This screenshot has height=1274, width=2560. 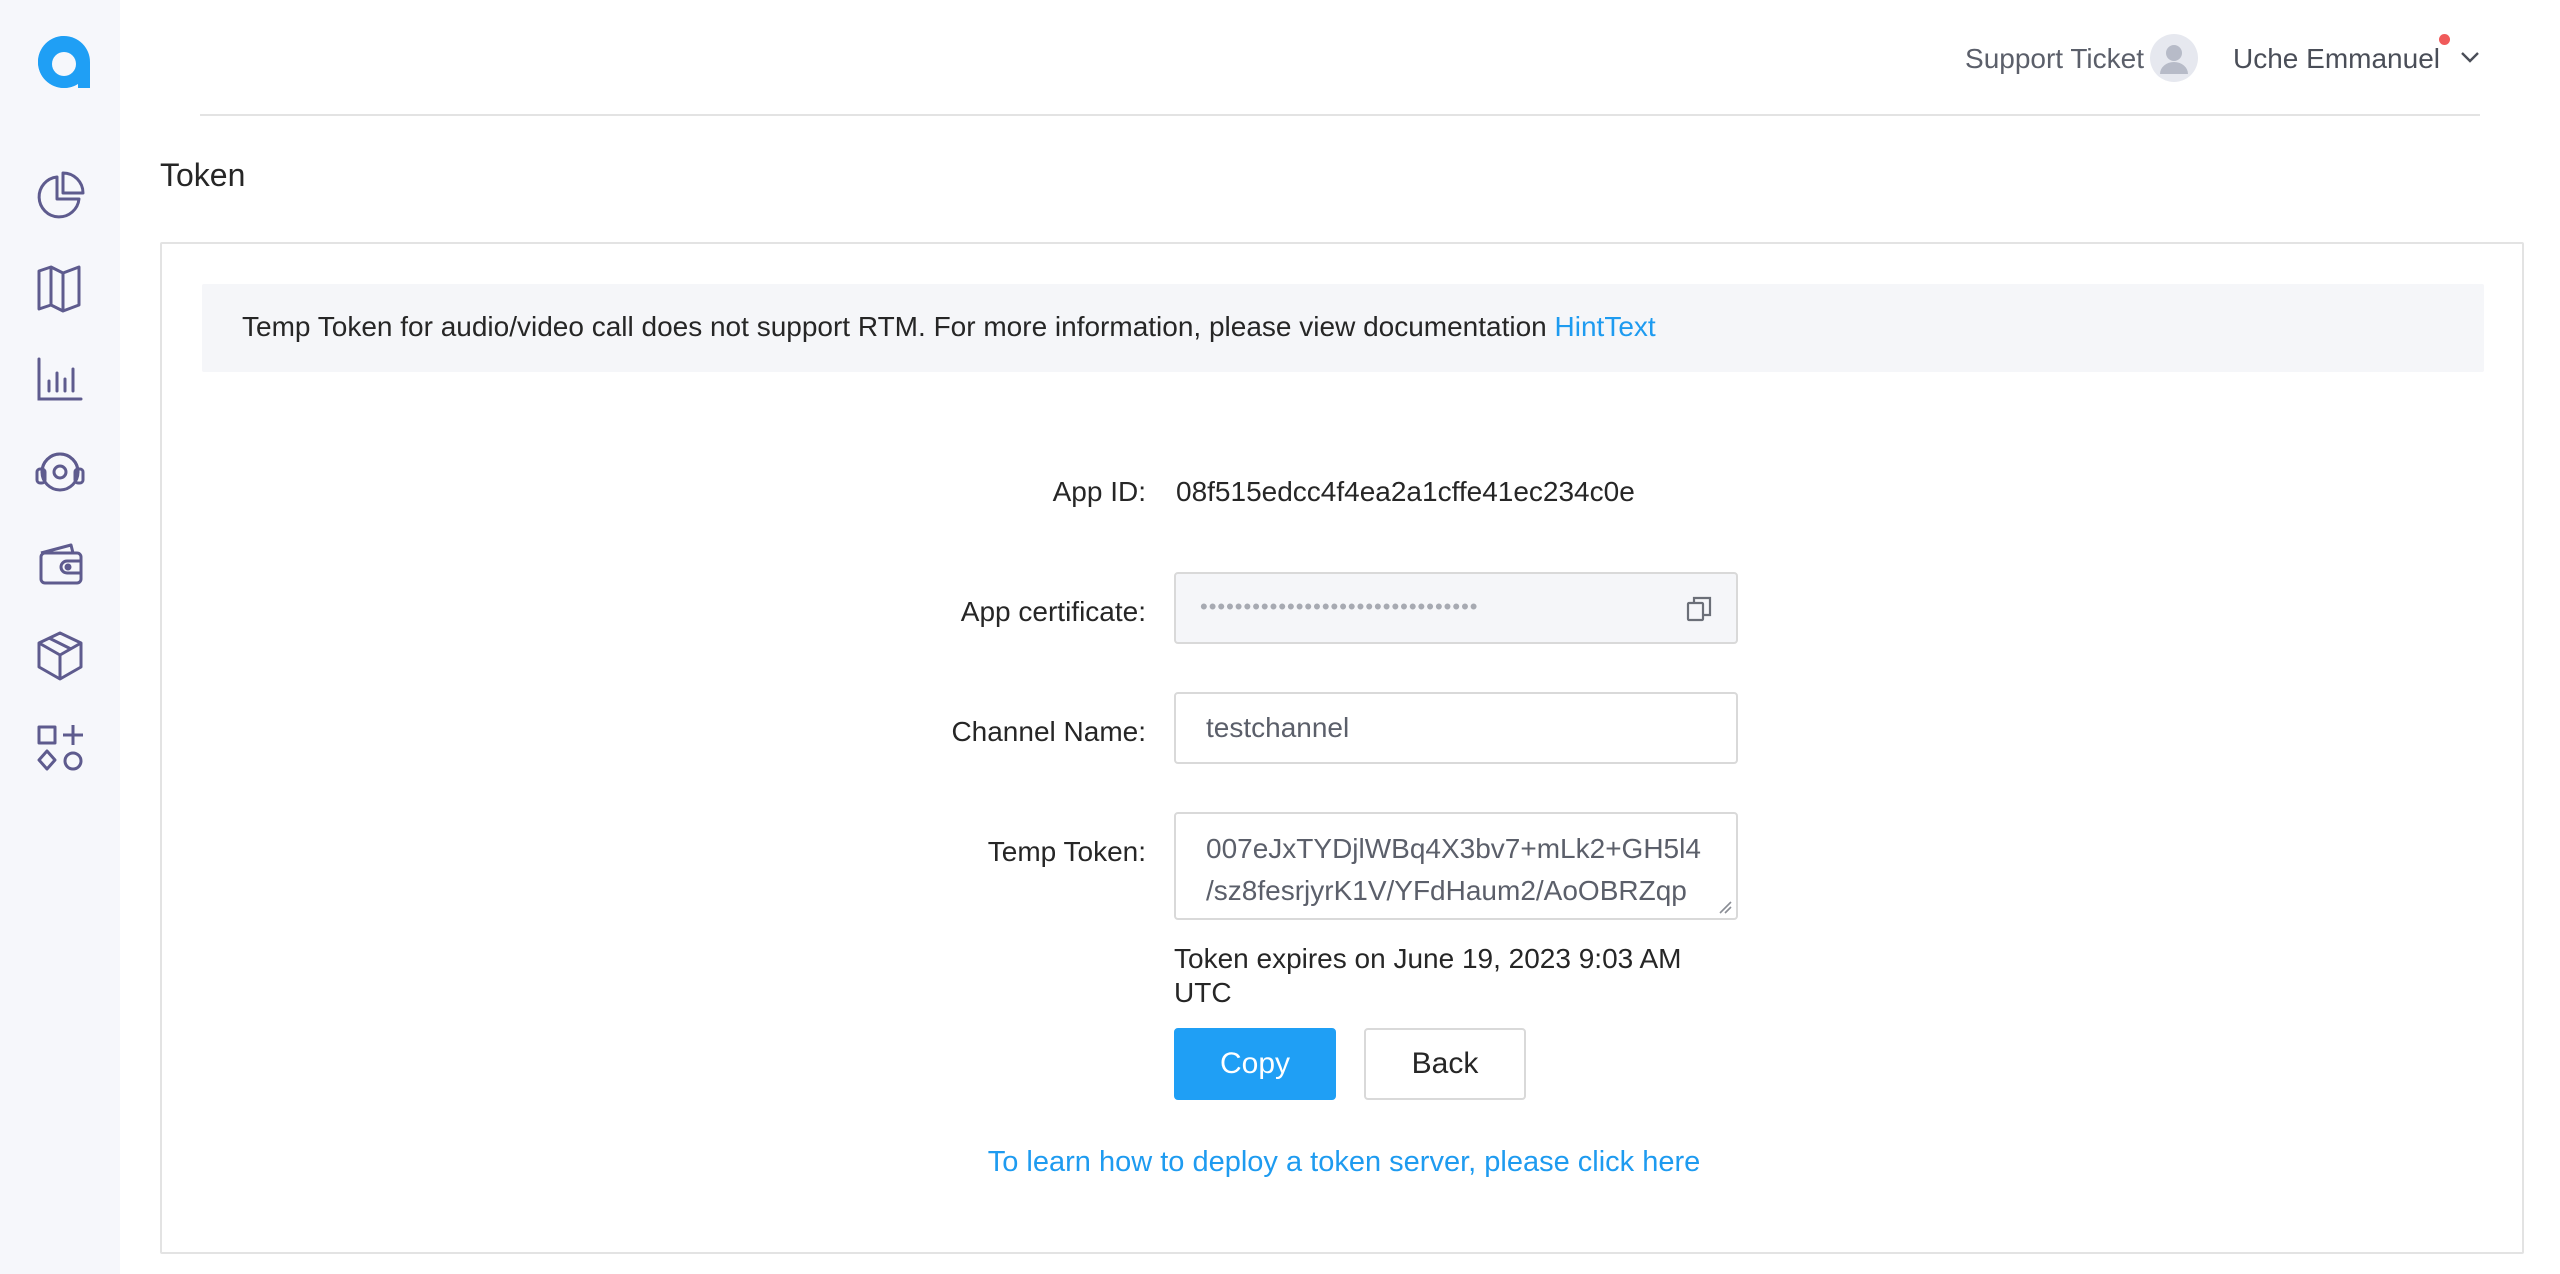 I want to click on avatar, so click(x=2174, y=58).